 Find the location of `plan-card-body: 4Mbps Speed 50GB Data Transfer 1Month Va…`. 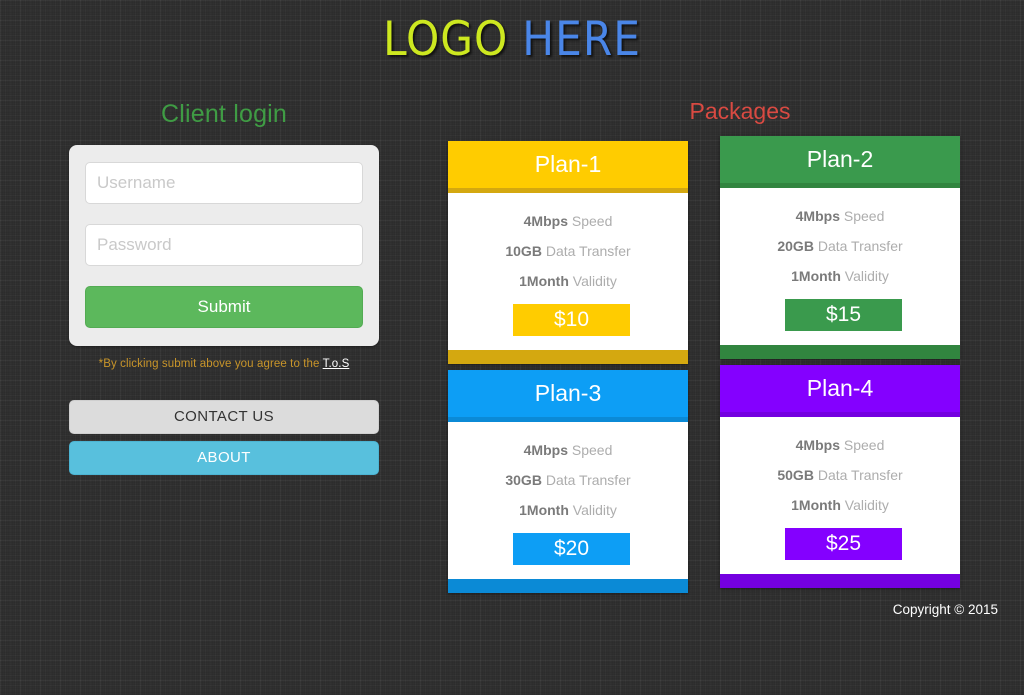

plan-card-body: 4Mbps Speed 50GB Data Transfer 1Month Va… is located at coordinates (840, 472).